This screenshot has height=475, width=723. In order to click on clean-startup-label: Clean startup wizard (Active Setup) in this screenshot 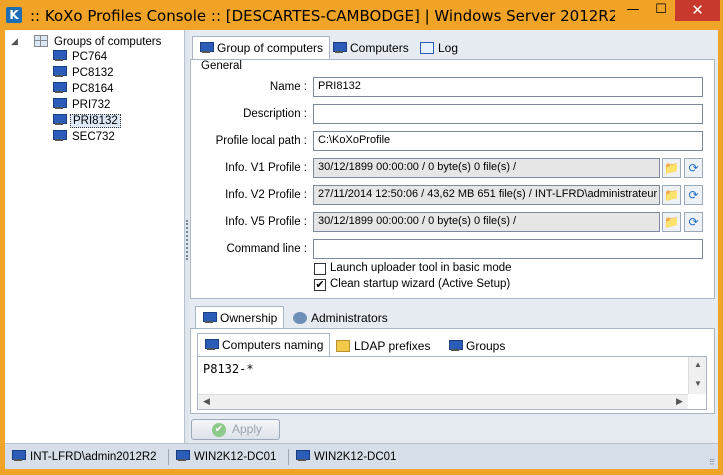, I will do `click(420, 284)`.